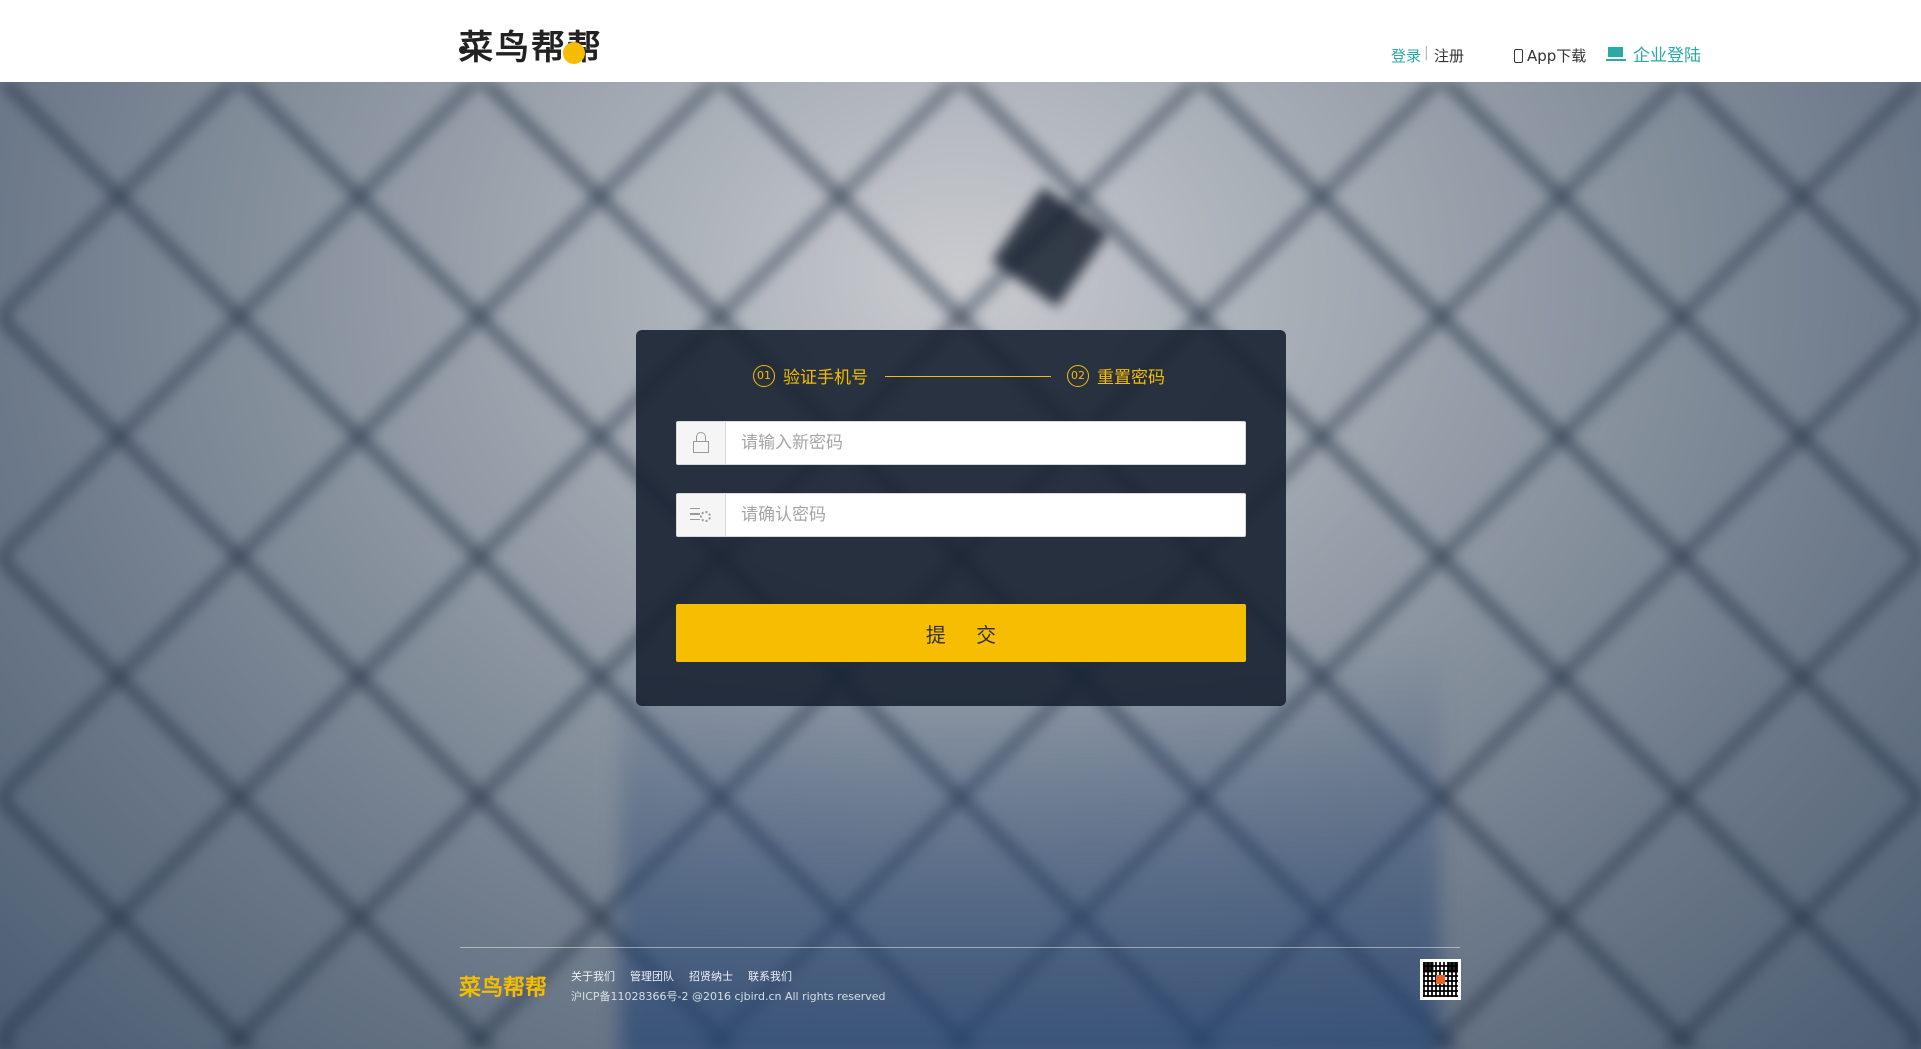 Image resolution: width=1921 pixels, height=1049 pixels. What do you see at coordinates (1440, 979) in the screenshot?
I see `qr-code-icon` at bounding box center [1440, 979].